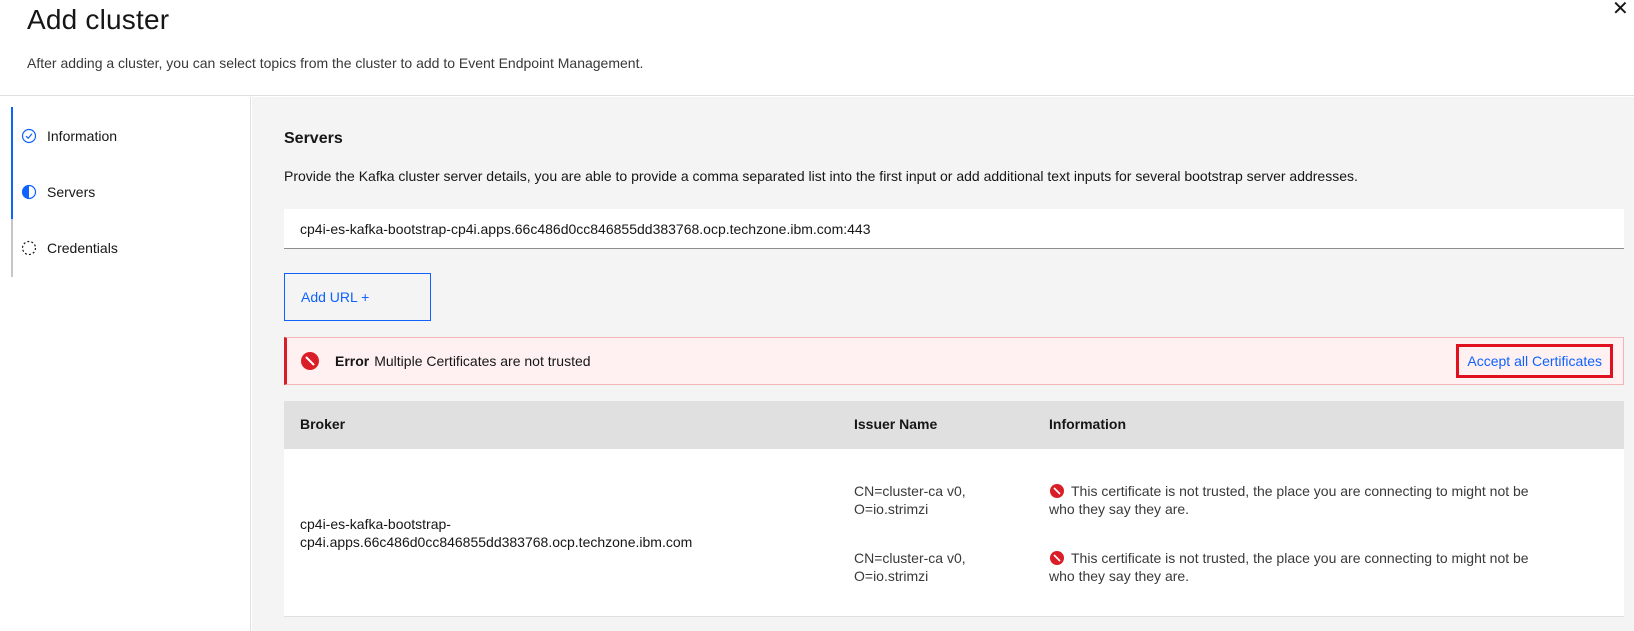 The height and width of the screenshot is (631, 1634). What do you see at coordinates (29, 248) in the screenshot?
I see `circle-dash-icon` at bounding box center [29, 248].